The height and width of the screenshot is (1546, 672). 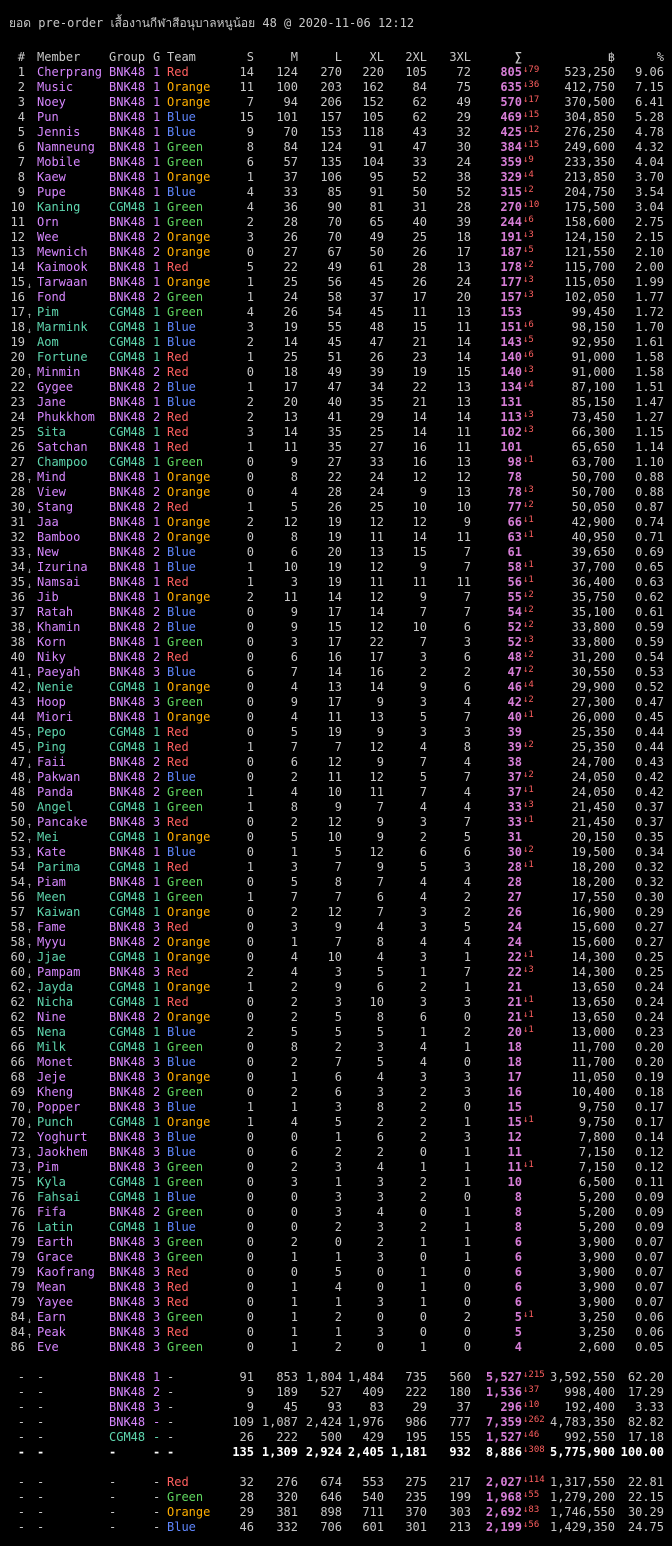 I want to click on count-s: 3, so click(x=250, y=327).